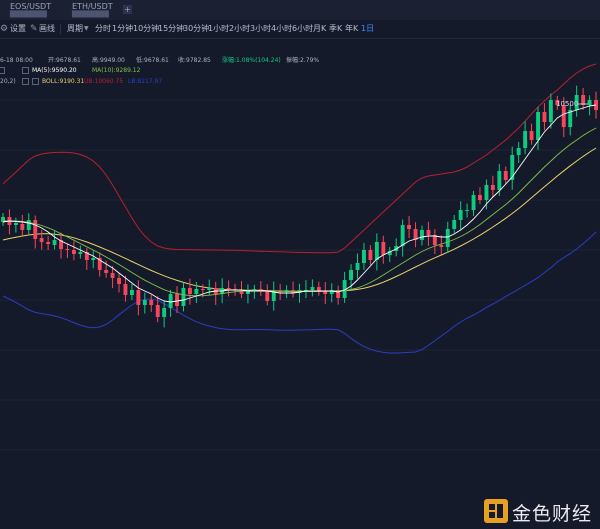 This screenshot has width=600, height=529. What do you see at coordinates (302, 29) in the screenshot?
I see `interval-button: 6小时` at bounding box center [302, 29].